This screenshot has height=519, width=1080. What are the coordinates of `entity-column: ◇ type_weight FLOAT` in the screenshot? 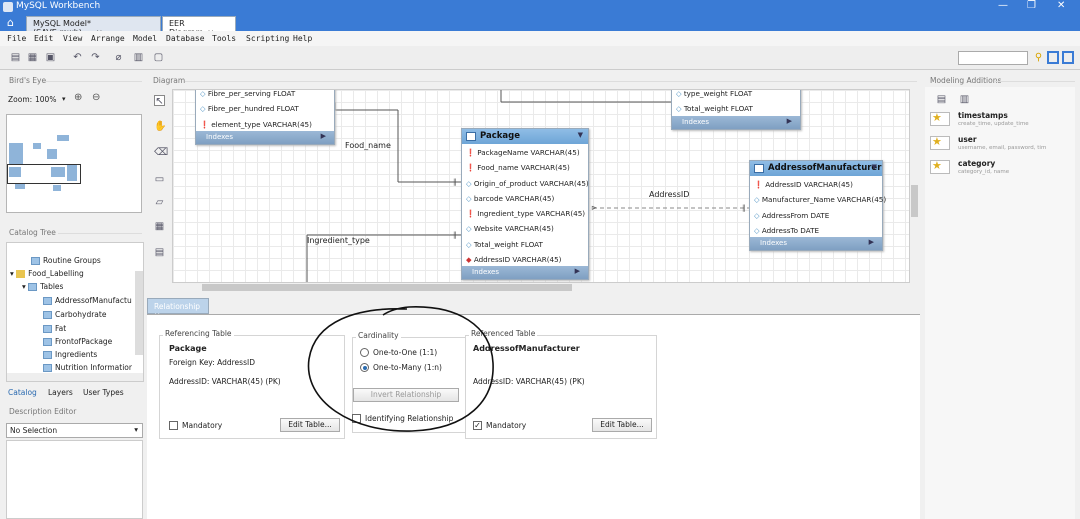 It's located at (736, 95).